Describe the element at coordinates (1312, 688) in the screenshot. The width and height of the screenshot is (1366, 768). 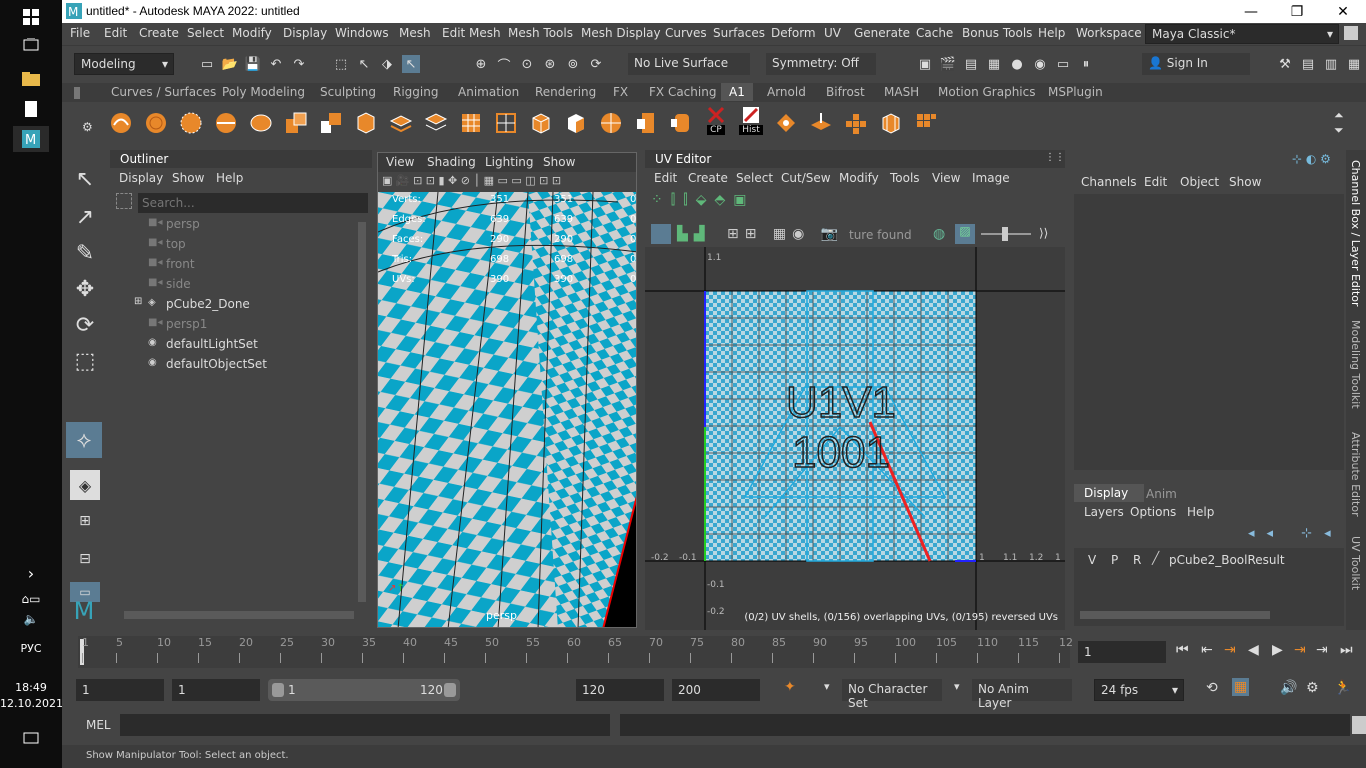
I see `animation-prefs-icon: ⚙` at that location.